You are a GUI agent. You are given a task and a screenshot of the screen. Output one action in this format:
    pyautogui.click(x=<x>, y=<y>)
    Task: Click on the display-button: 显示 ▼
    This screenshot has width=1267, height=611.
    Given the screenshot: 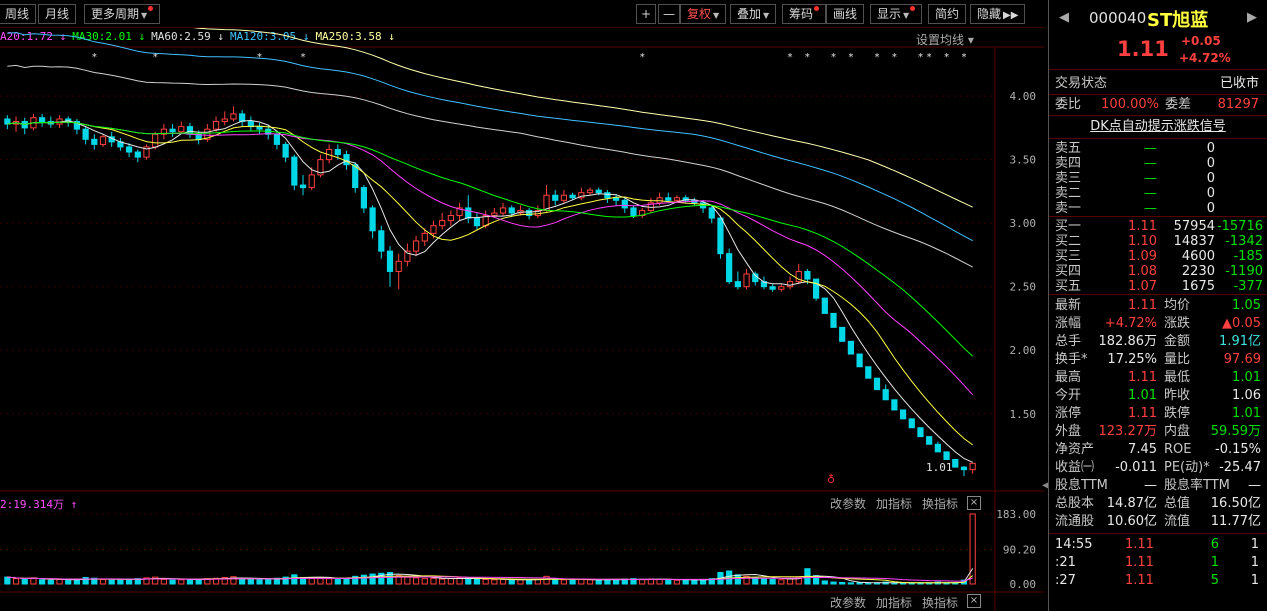 What is the action you would take?
    pyautogui.click(x=896, y=14)
    